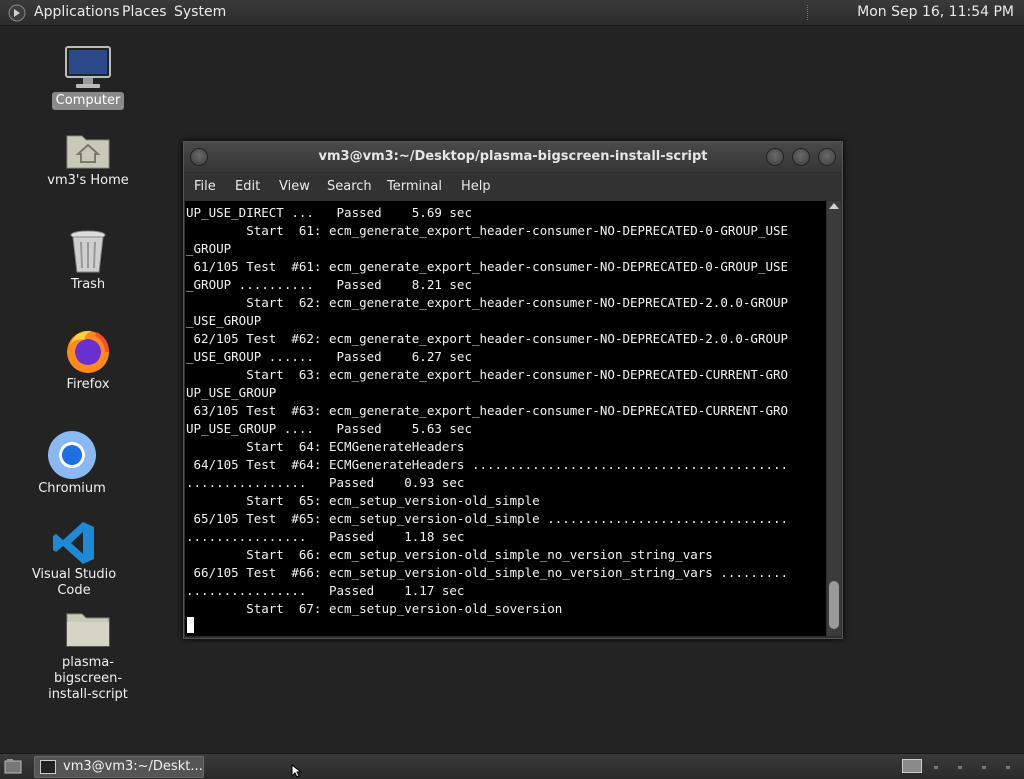  I want to click on menu-file: File, so click(205, 186).